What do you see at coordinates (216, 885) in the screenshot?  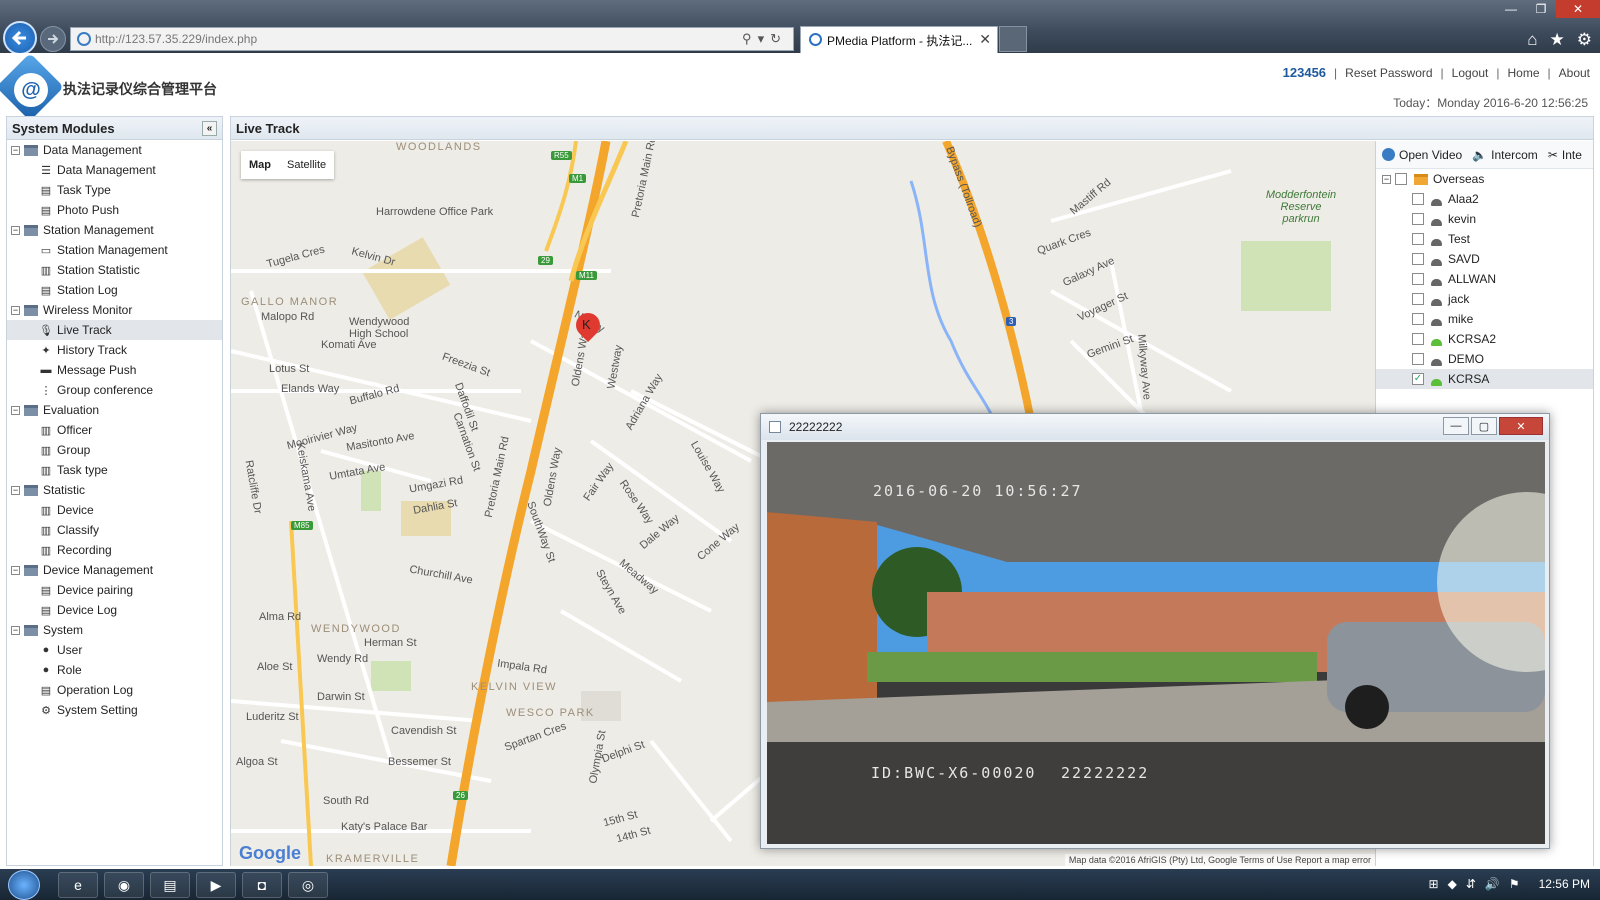 I see `media-player-icon: ▶` at bounding box center [216, 885].